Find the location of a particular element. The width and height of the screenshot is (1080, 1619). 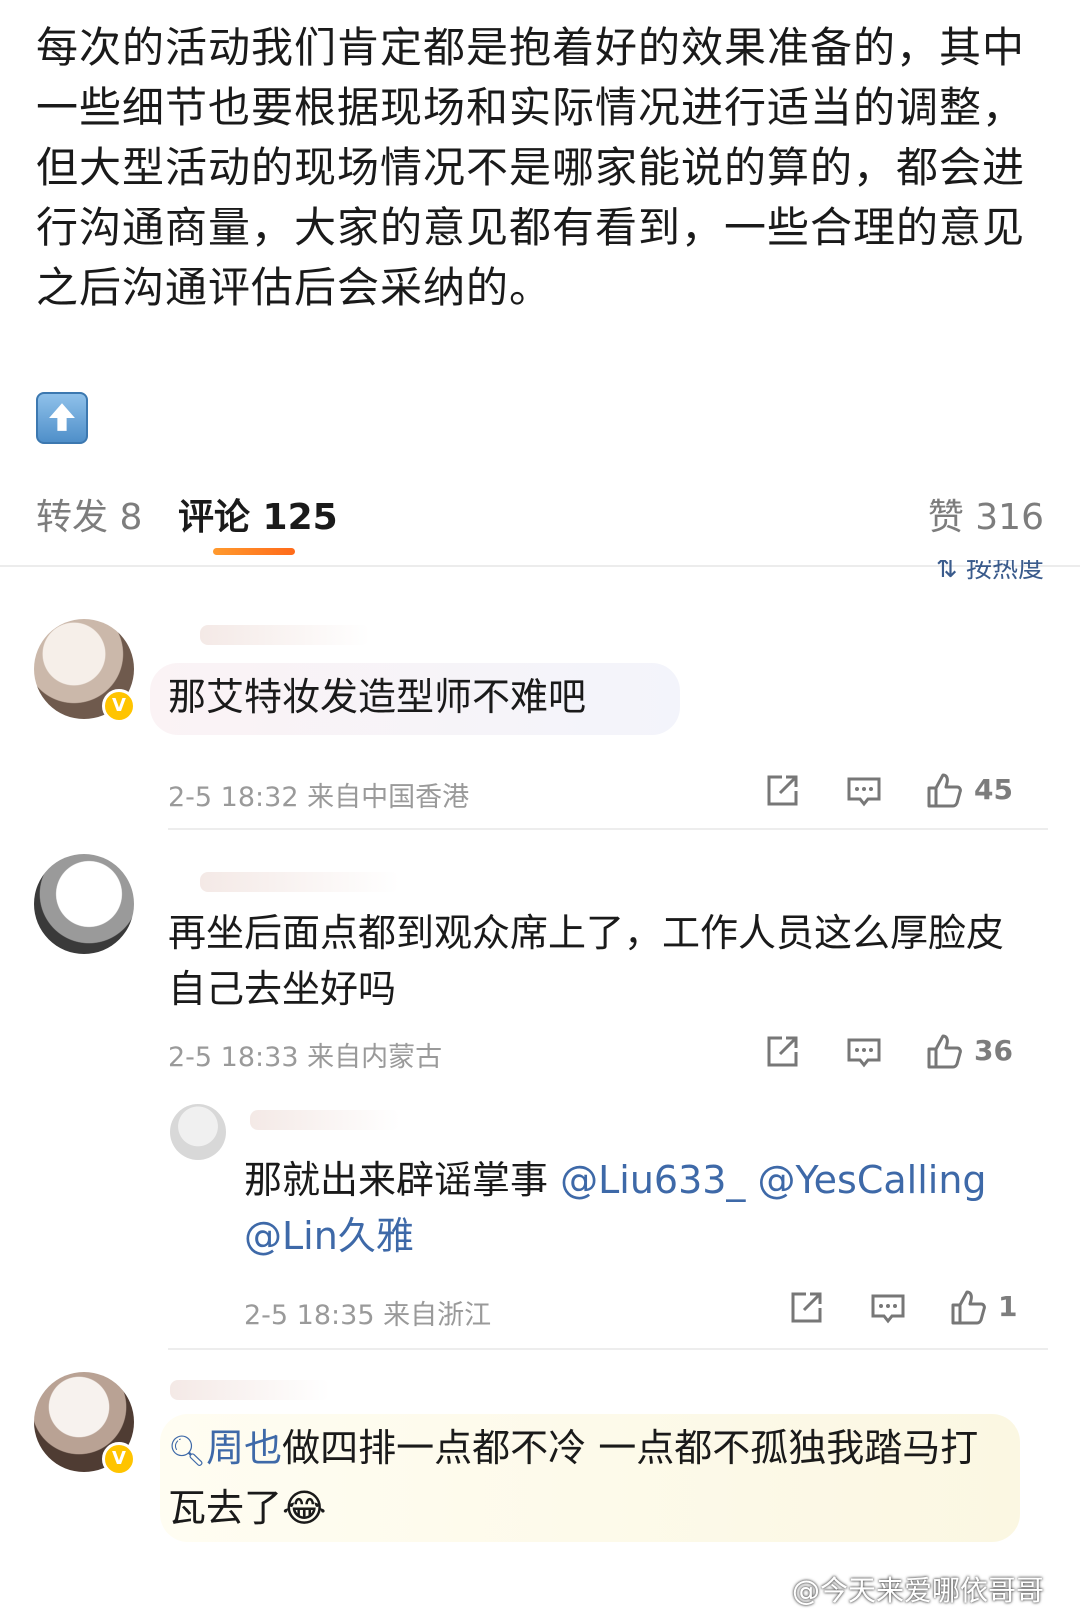

comment-actions: 1 is located at coordinates (914, 1310).